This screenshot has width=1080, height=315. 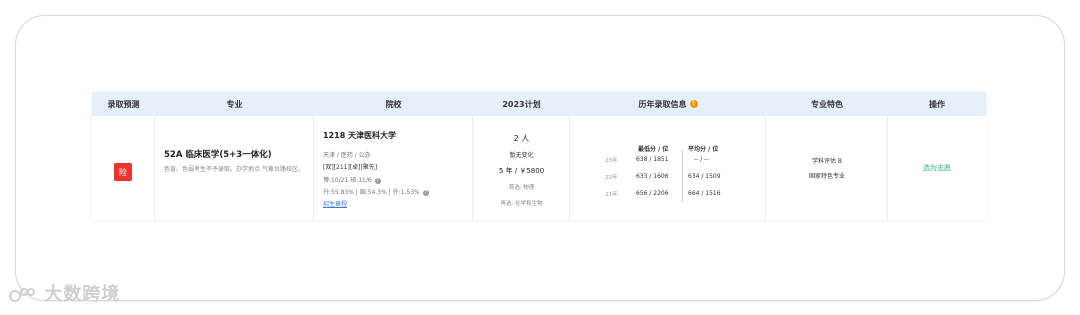 I want to click on min-score-header: 最低分 / 位, so click(x=653, y=149).